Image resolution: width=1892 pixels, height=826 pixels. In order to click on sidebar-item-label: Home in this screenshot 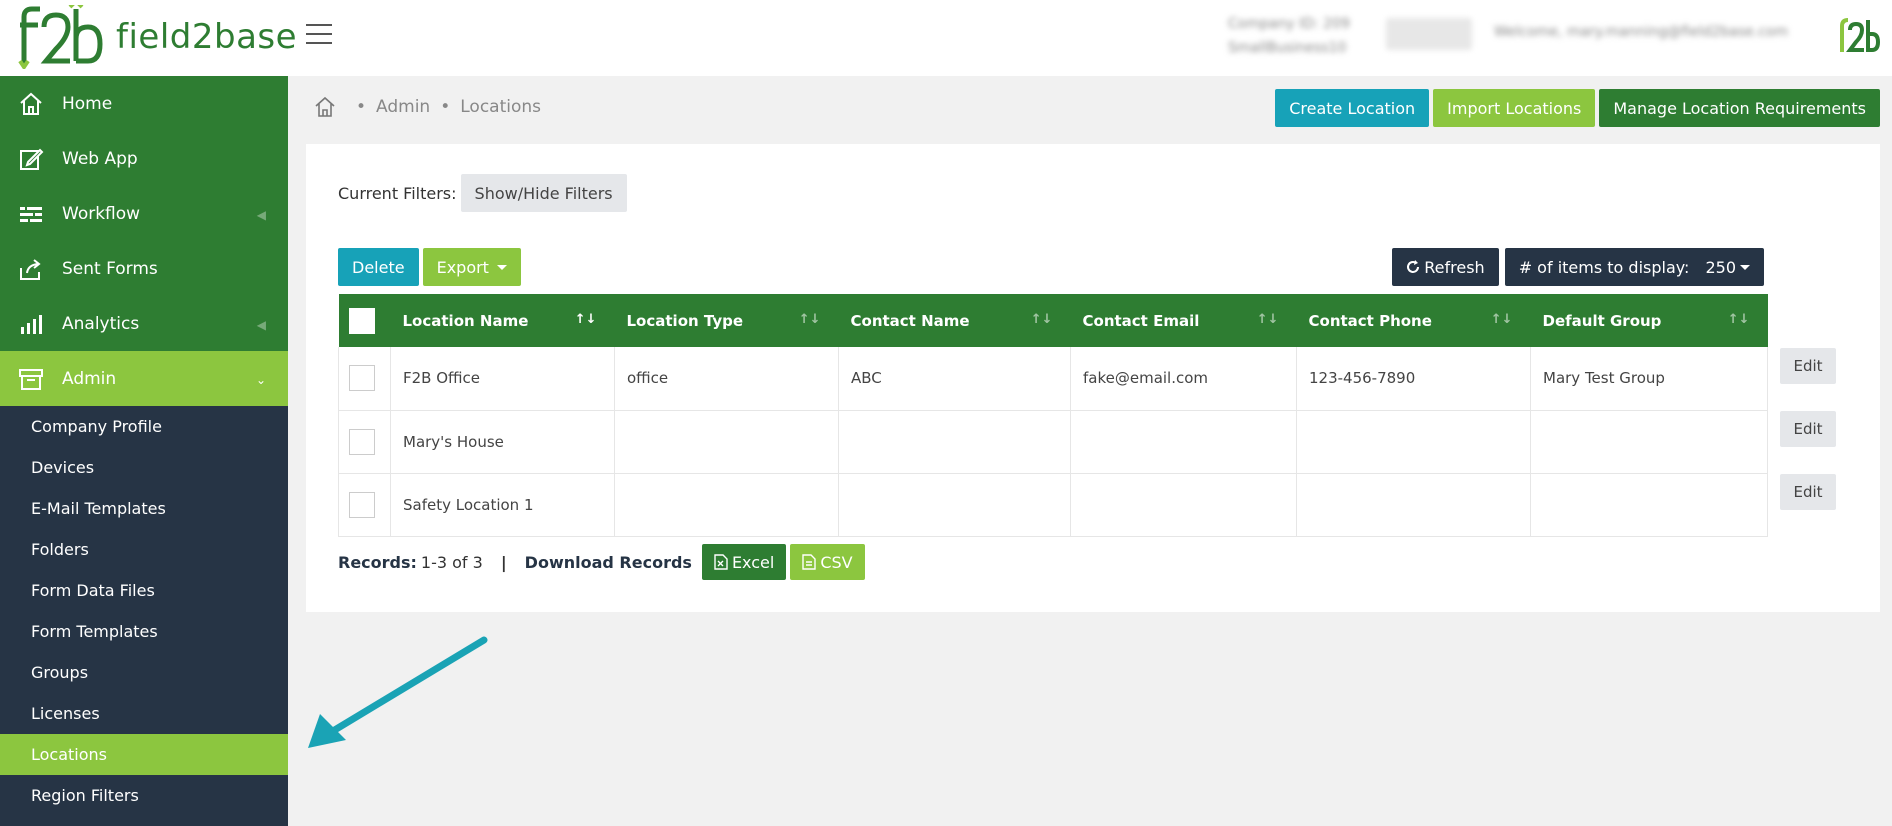, I will do `click(87, 103)`.